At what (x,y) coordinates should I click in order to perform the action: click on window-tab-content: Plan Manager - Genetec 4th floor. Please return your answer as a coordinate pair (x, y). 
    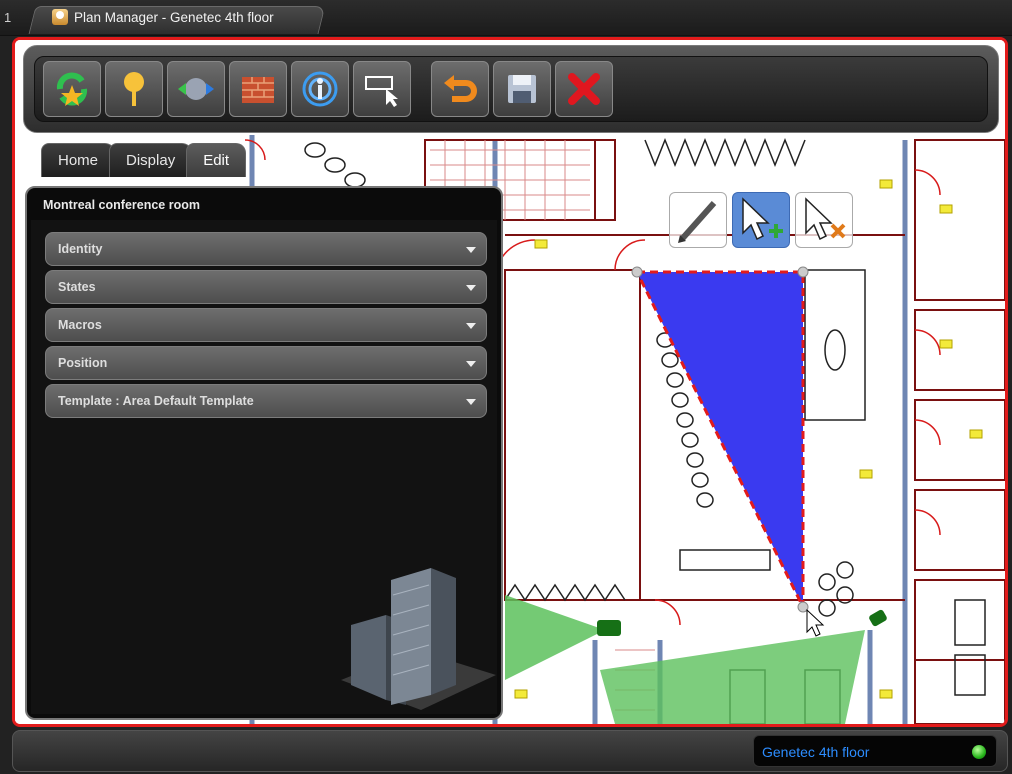
    Looking at the image, I should click on (163, 17).